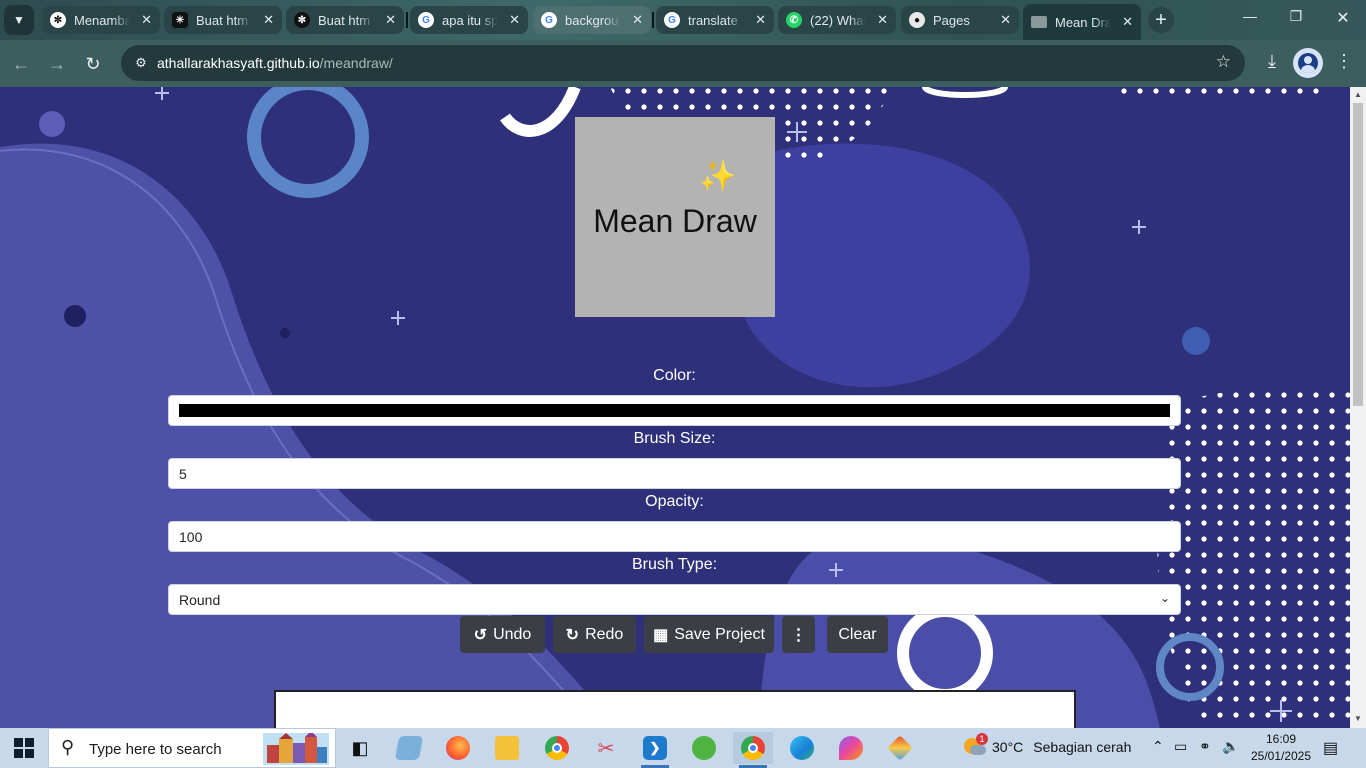 The height and width of the screenshot is (768, 1366). I want to click on back-arrow-icon: ←, so click(21, 64).